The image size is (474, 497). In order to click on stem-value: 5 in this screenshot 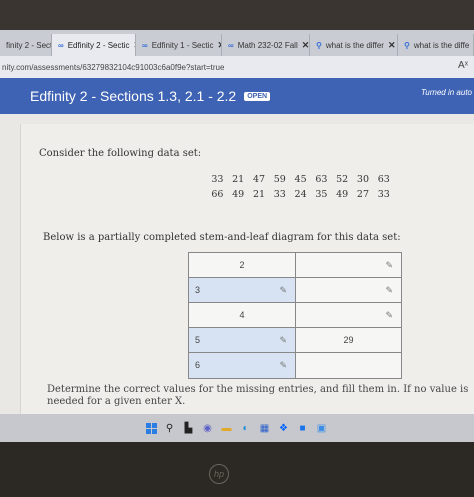, I will do `click(198, 340)`.